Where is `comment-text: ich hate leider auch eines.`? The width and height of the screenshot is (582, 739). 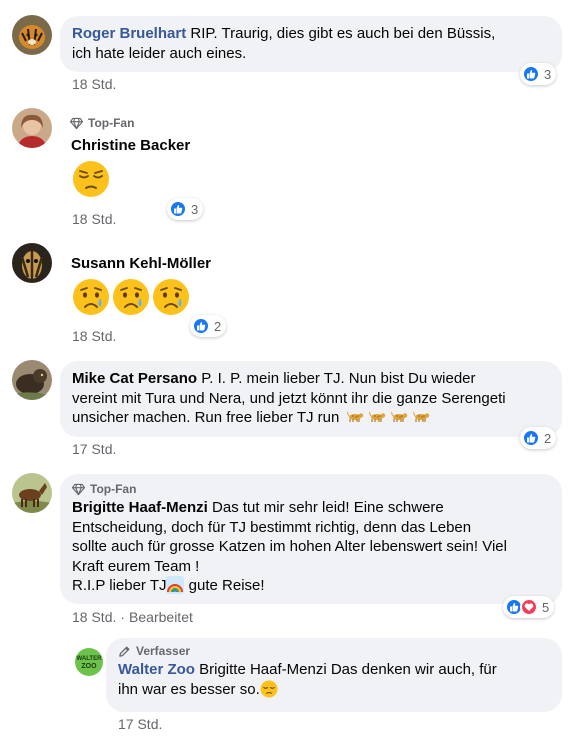
comment-text: ich hate leider auch eines. is located at coordinates (159, 53).